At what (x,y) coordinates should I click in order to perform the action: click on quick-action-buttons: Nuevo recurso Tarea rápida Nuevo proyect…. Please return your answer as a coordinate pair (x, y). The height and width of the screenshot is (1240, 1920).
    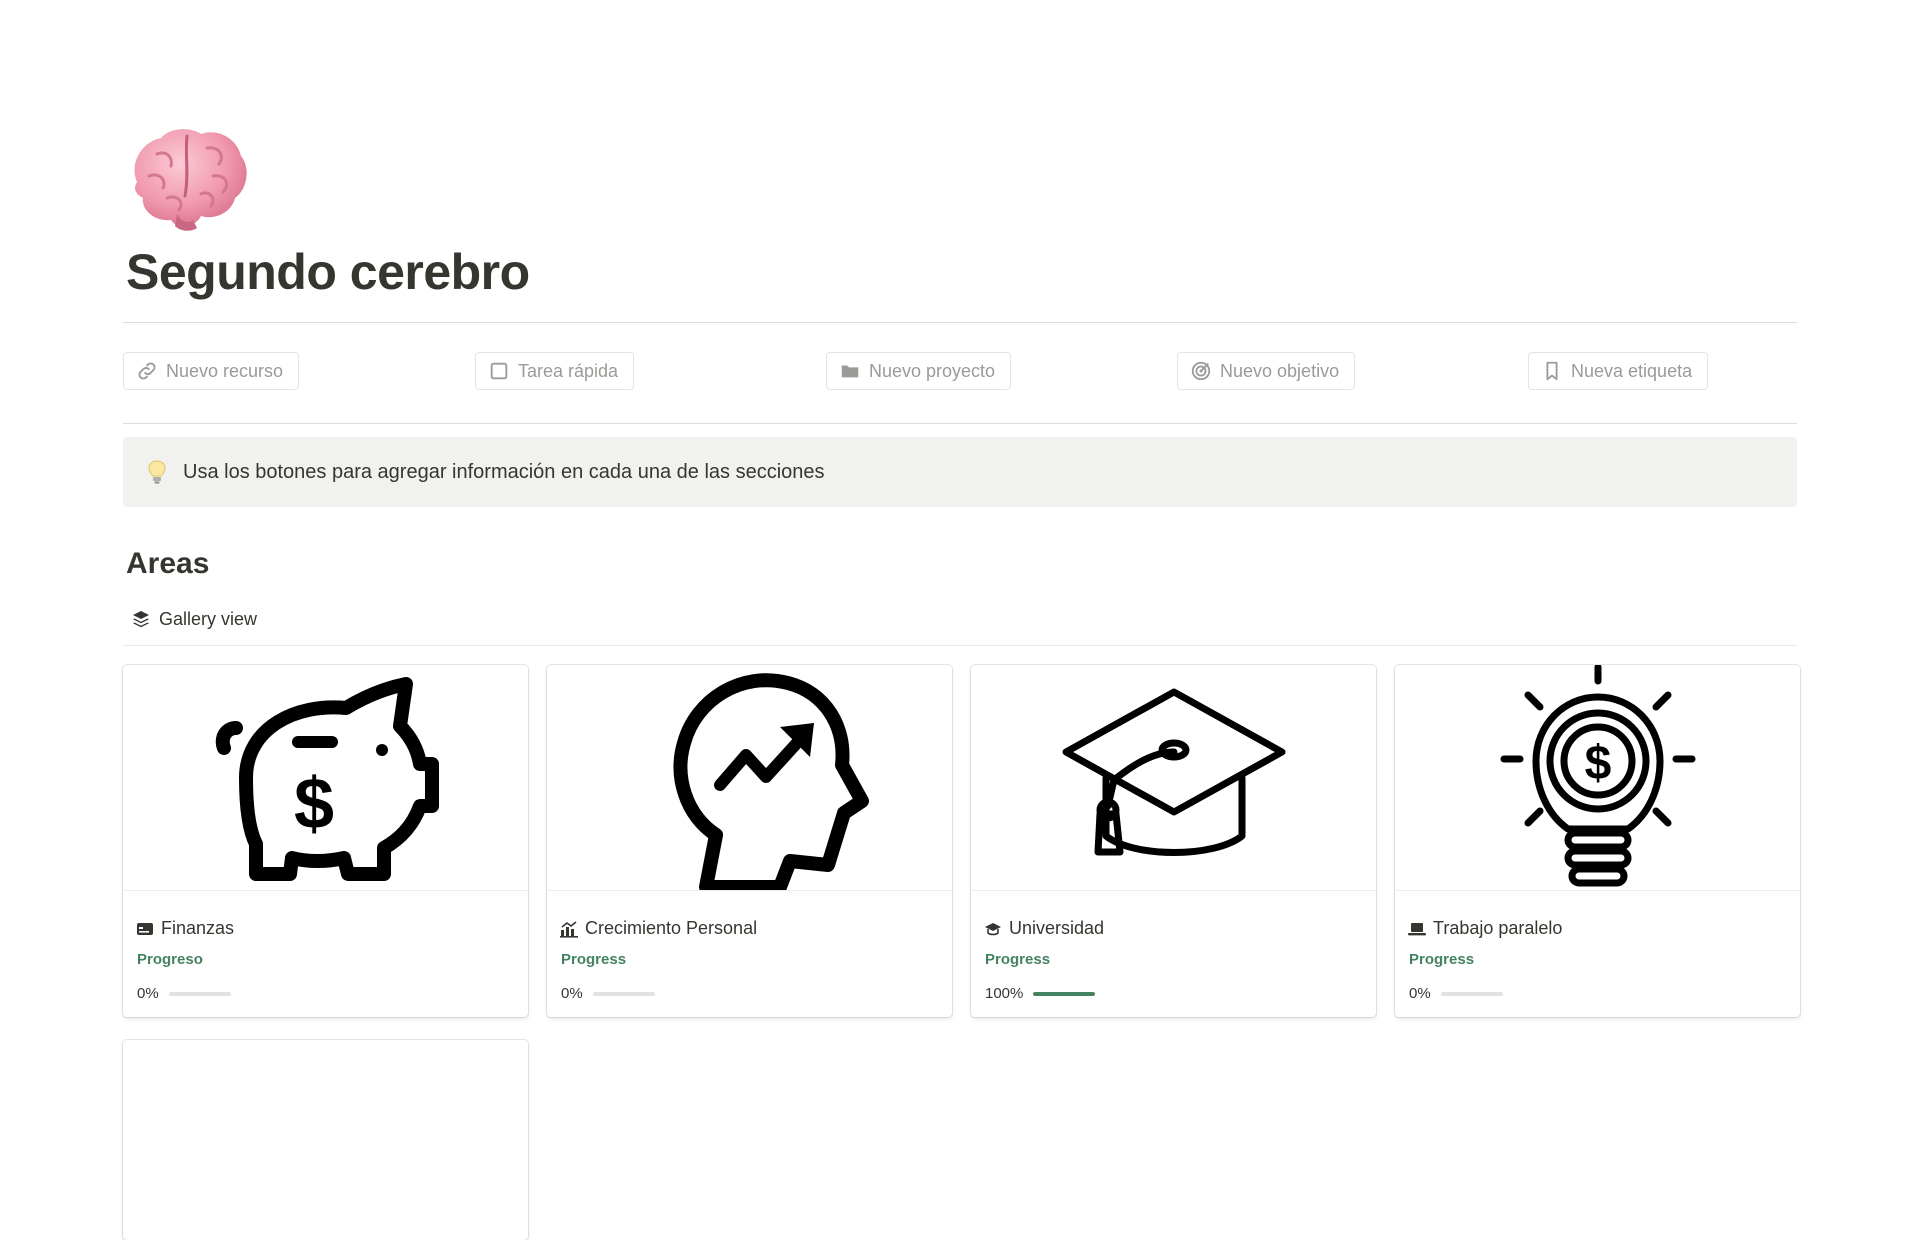
    Looking at the image, I should click on (960, 372).